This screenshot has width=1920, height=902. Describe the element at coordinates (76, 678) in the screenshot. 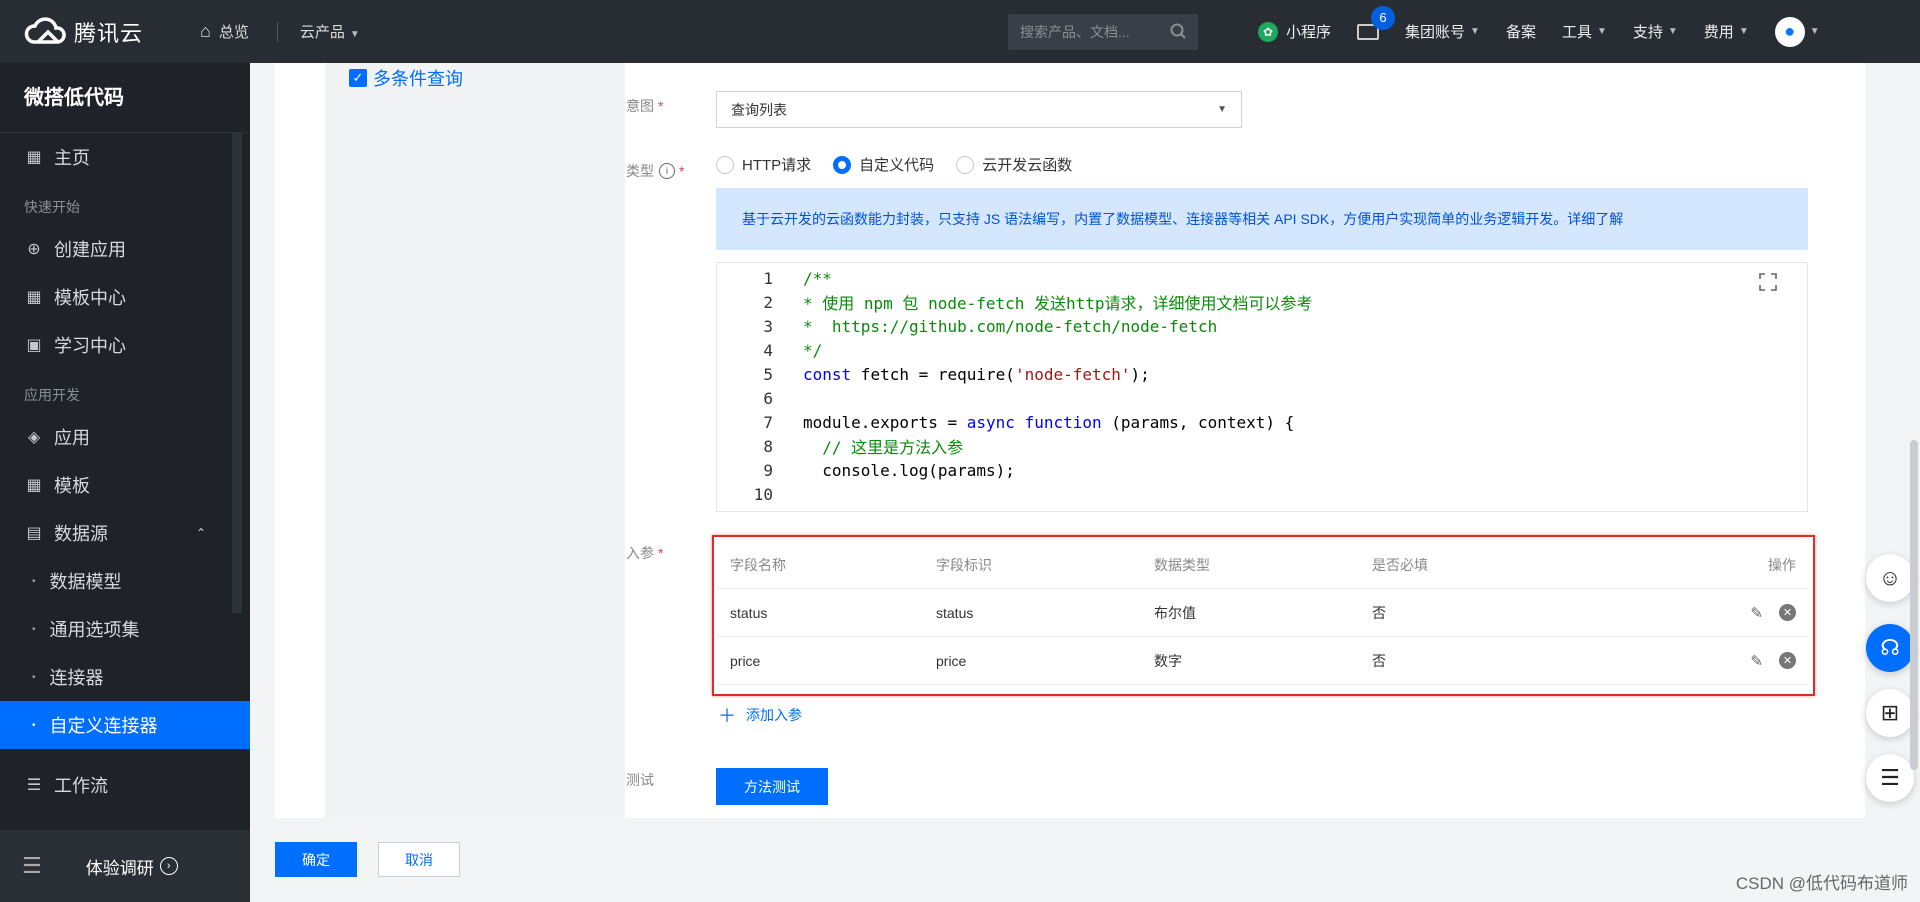

I see `sidebar-subitem-label: 连接器` at that location.